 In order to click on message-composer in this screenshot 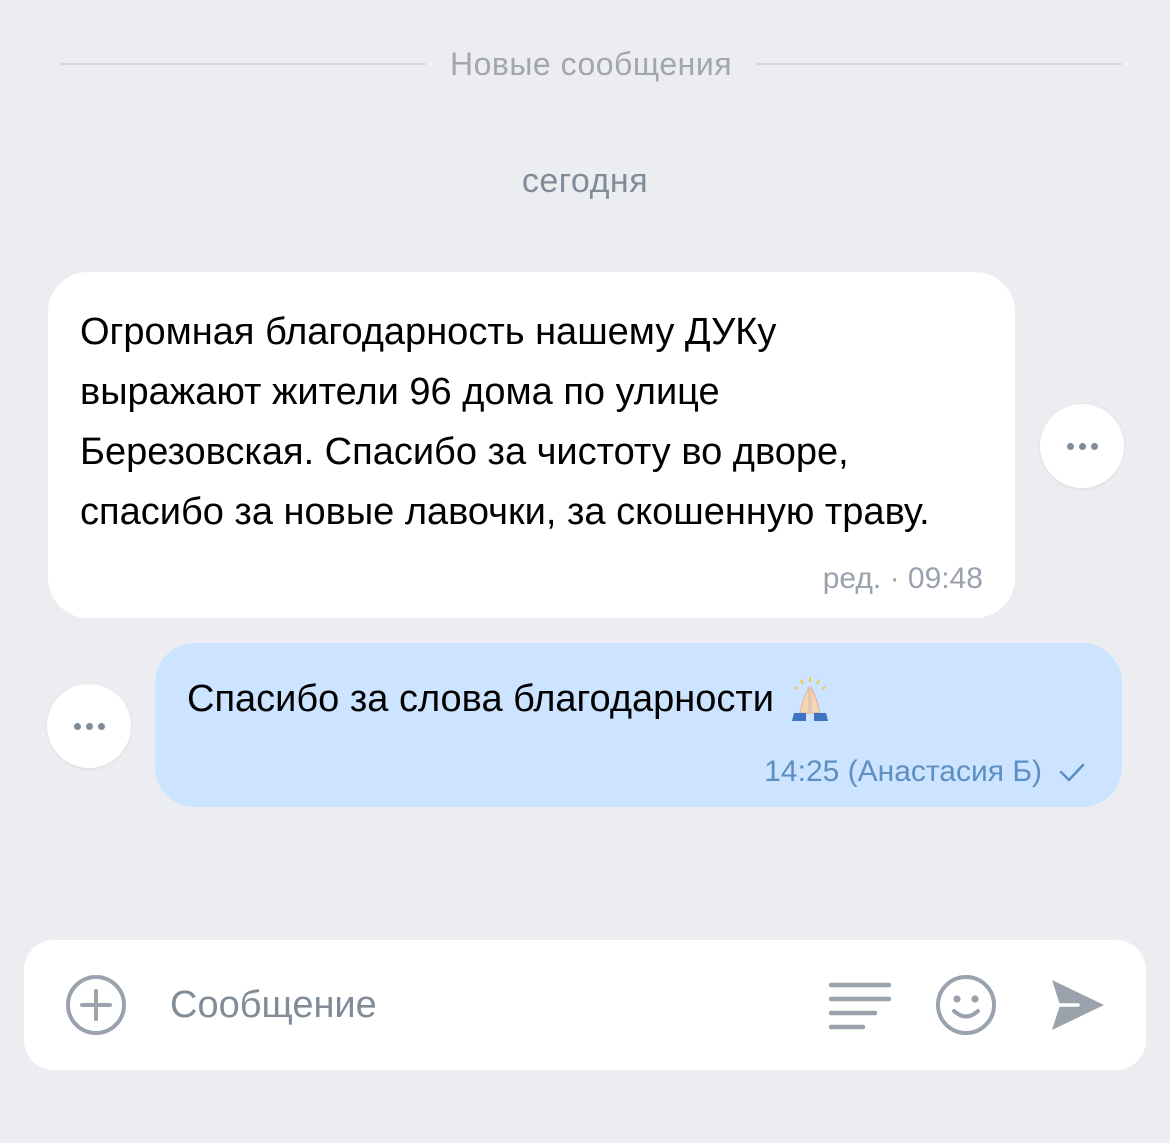, I will do `click(585, 1005)`.